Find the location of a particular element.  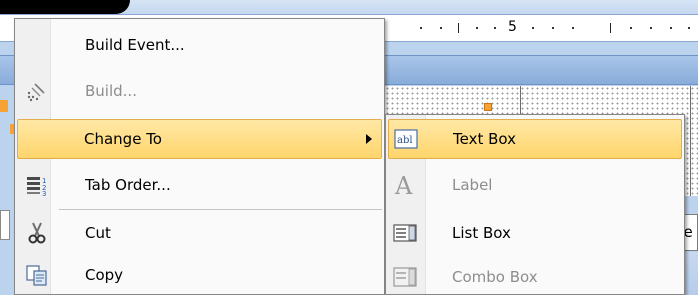

label-icon: A is located at coordinates (405, 185).